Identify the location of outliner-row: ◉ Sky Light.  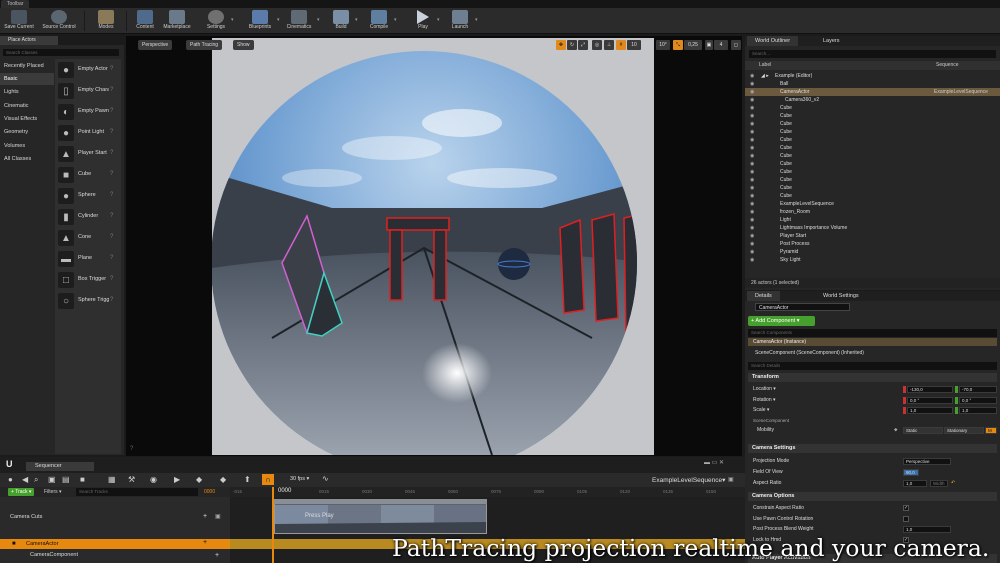
(872, 260).